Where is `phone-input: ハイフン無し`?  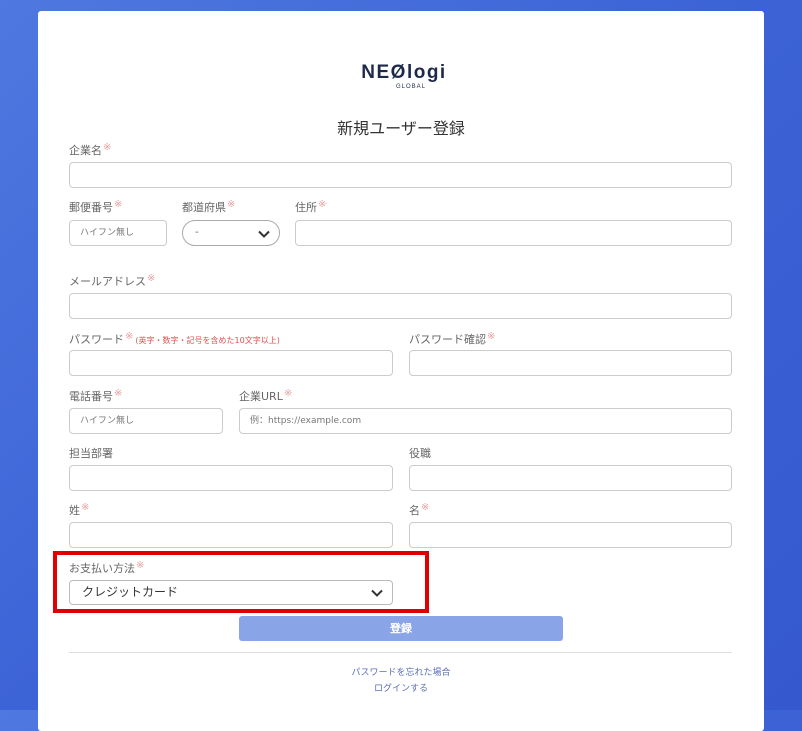
phone-input: ハイフン無し is located at coordinates (146, 421).